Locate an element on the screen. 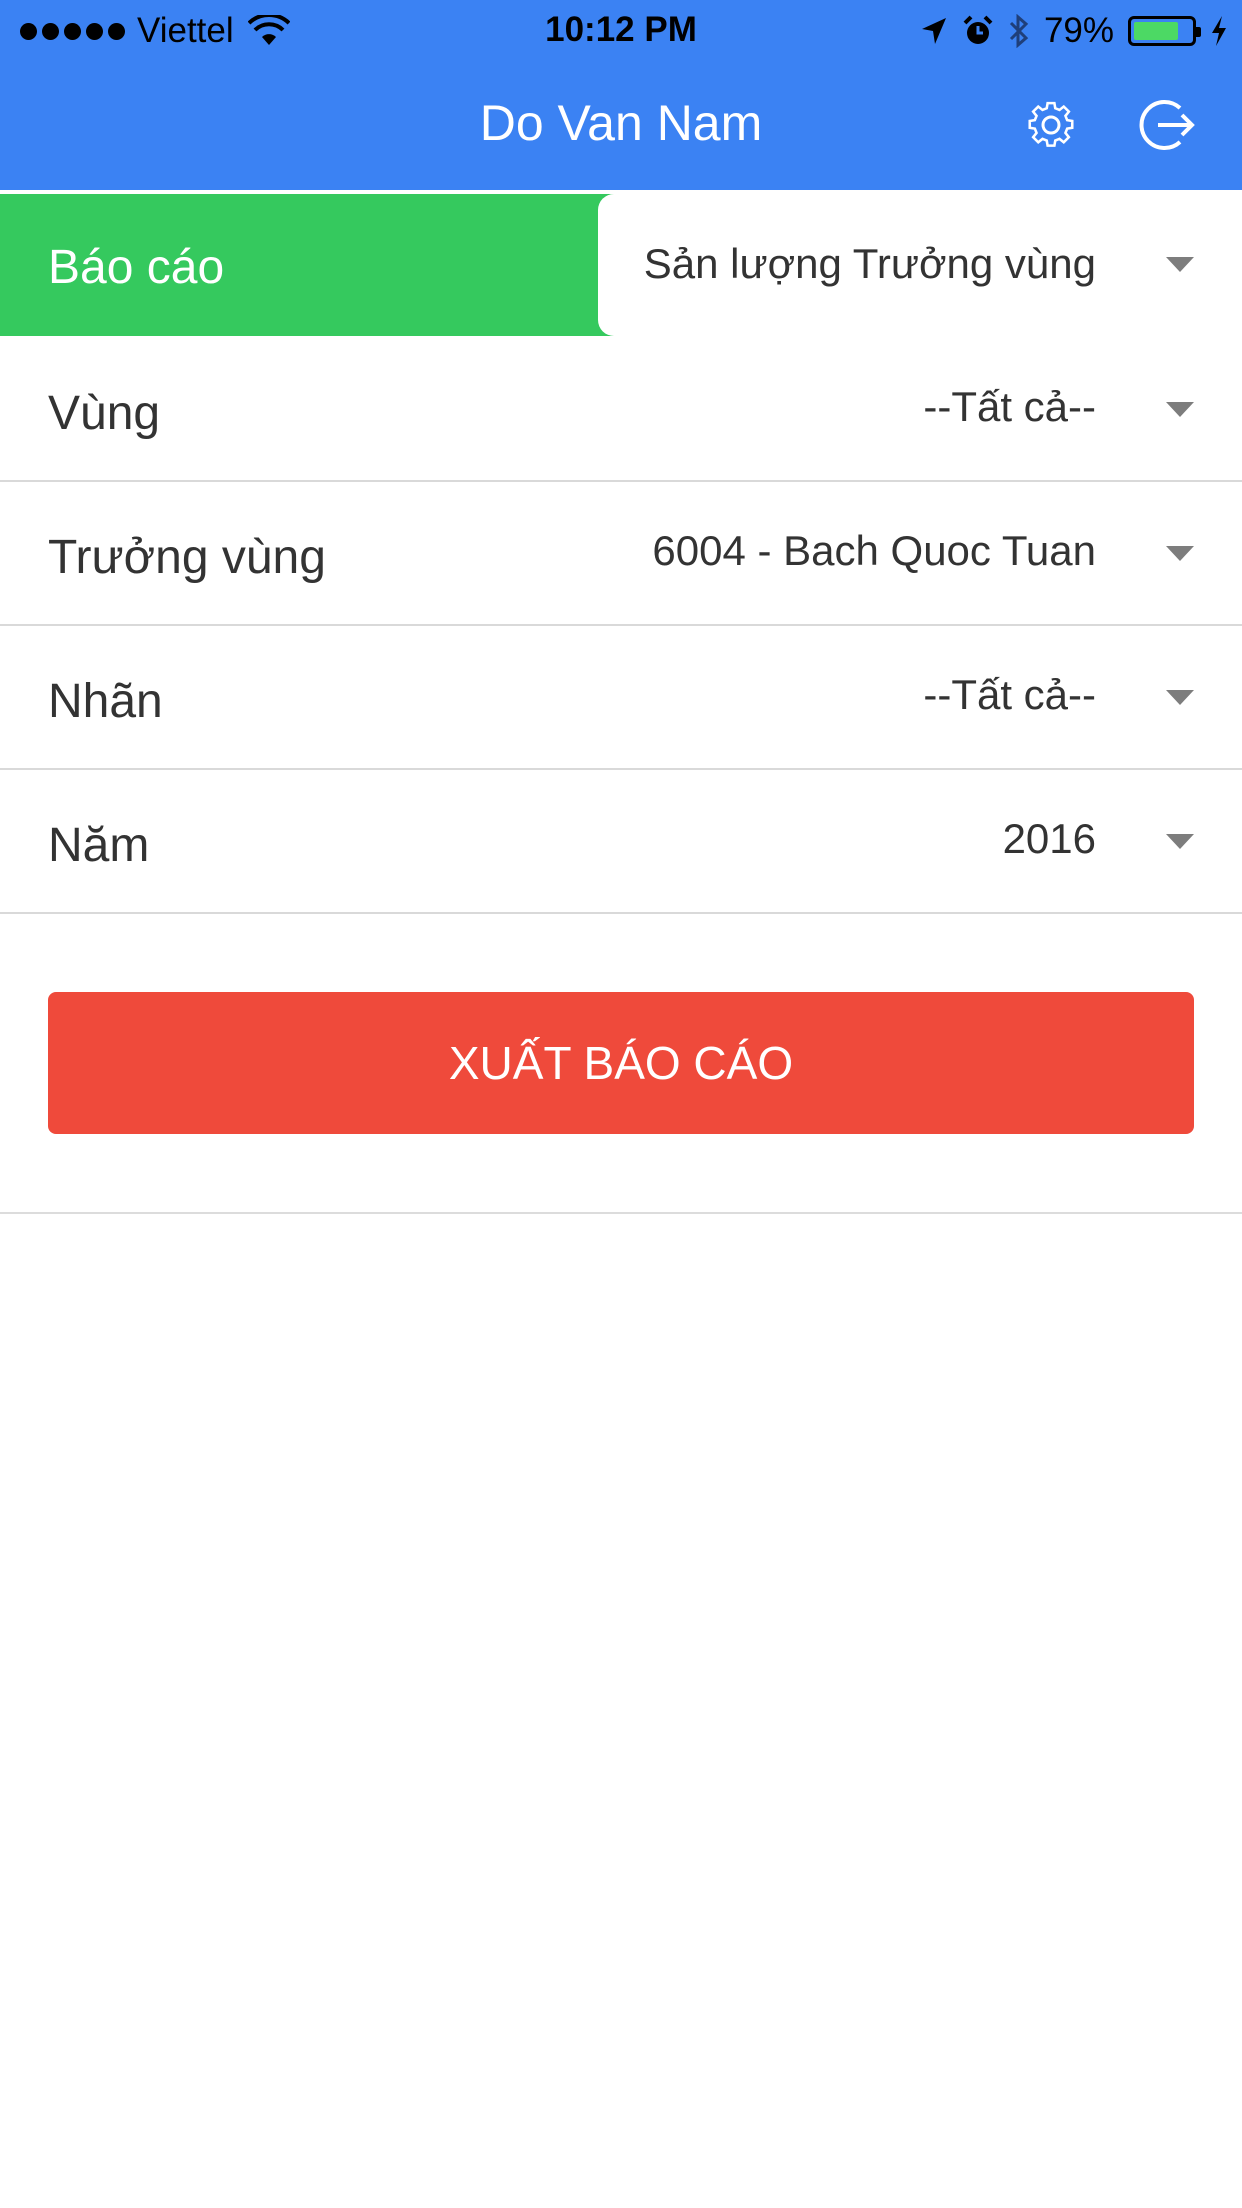  export-report-button: XUẤT BÁO CÁO is located at coordinates (621, 1063).